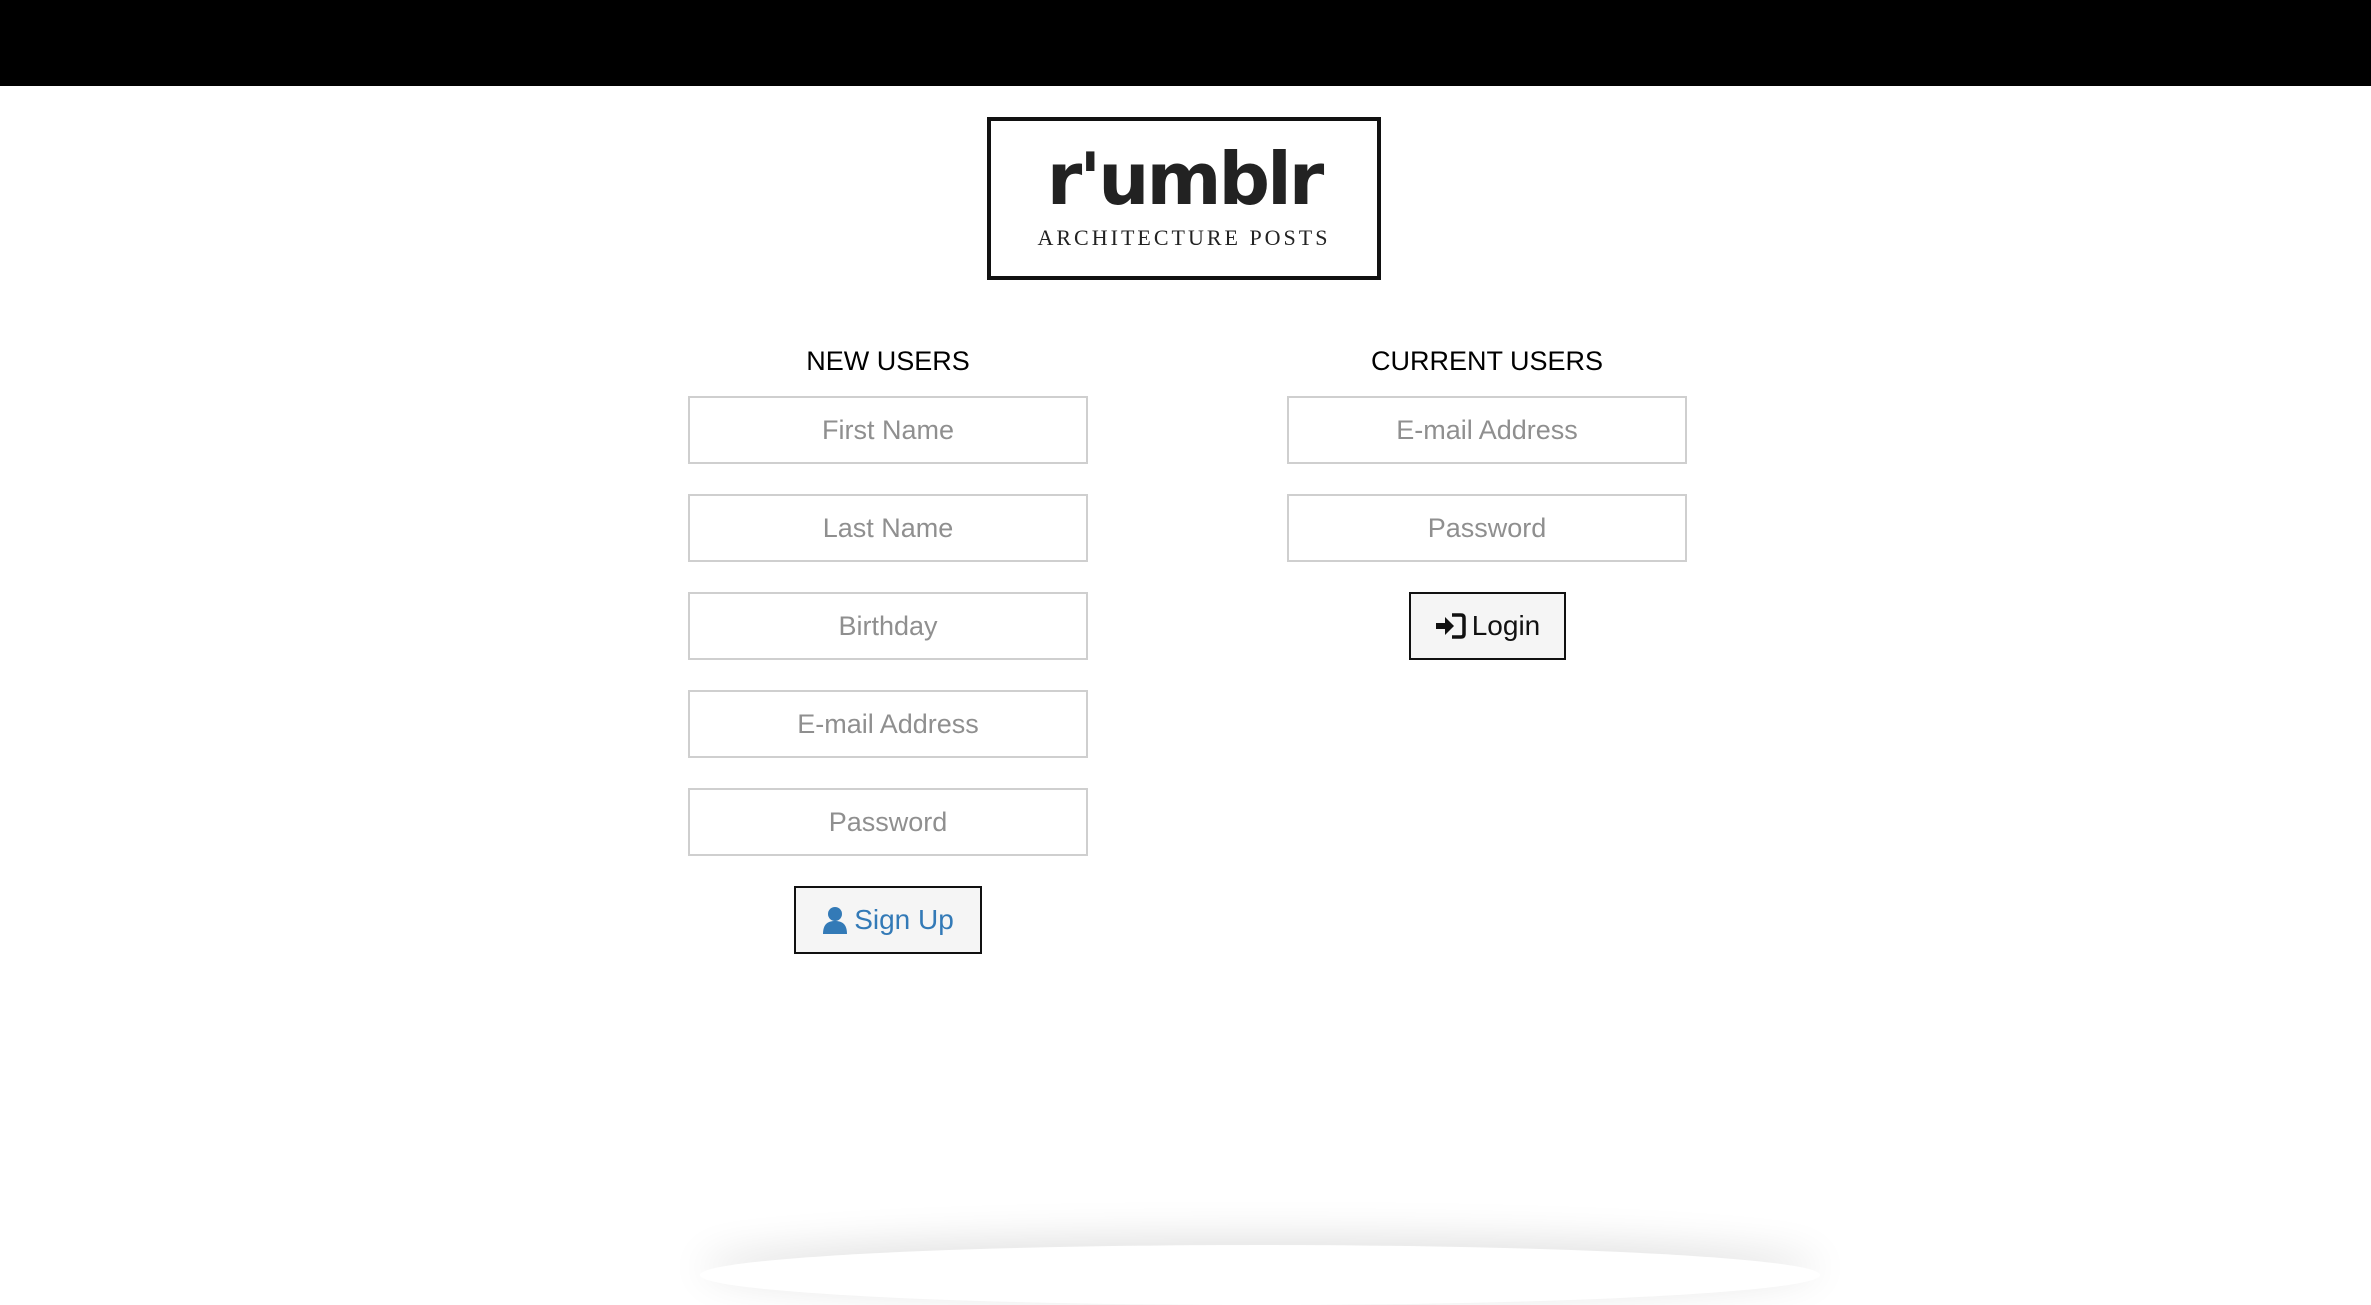 This screenshot has width=2371, height=1305. Describe the element at coordinates (888, 724) in the screenshot. I see `signup-email-input` at that location.